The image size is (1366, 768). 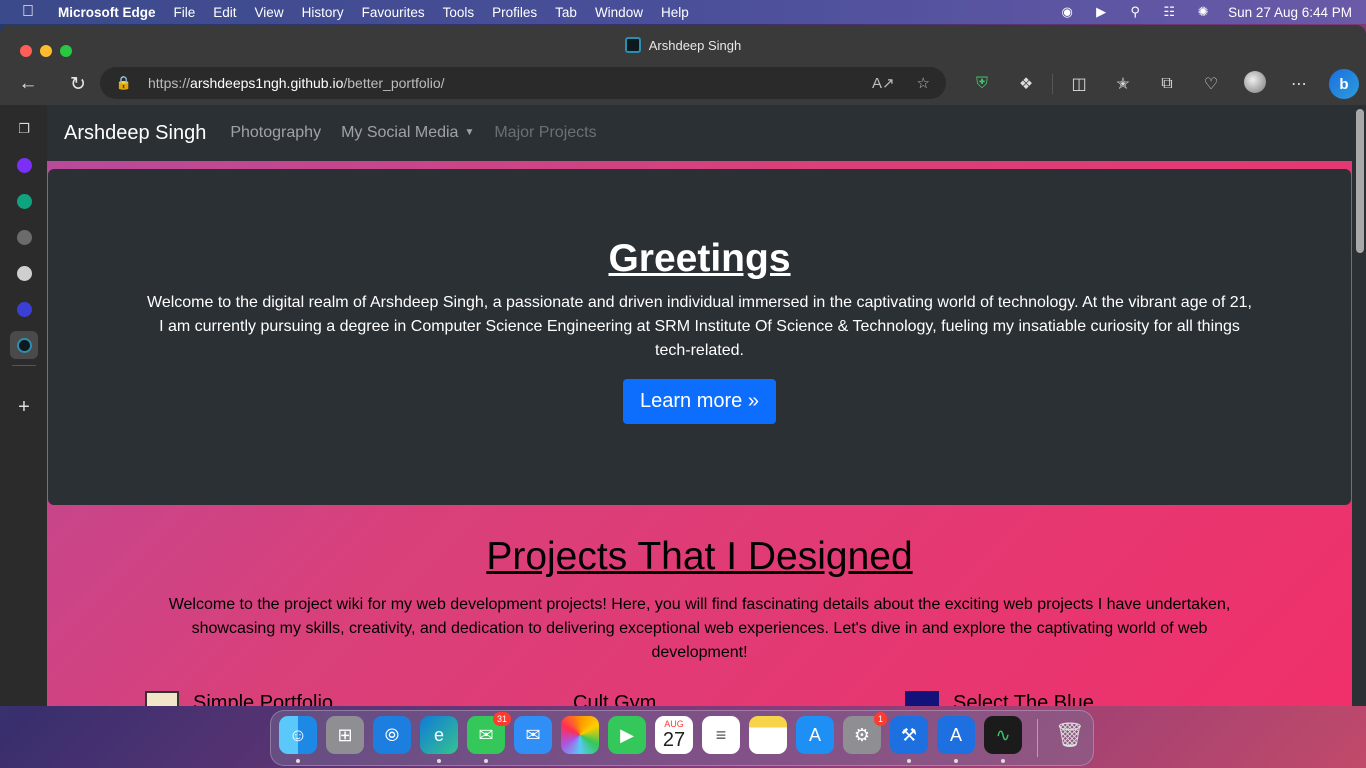 What do you see at coordinates (110, 12) in the screenshot?
I see `menu-app-name: Microsoft Edge` at bounding box center [110, 12].